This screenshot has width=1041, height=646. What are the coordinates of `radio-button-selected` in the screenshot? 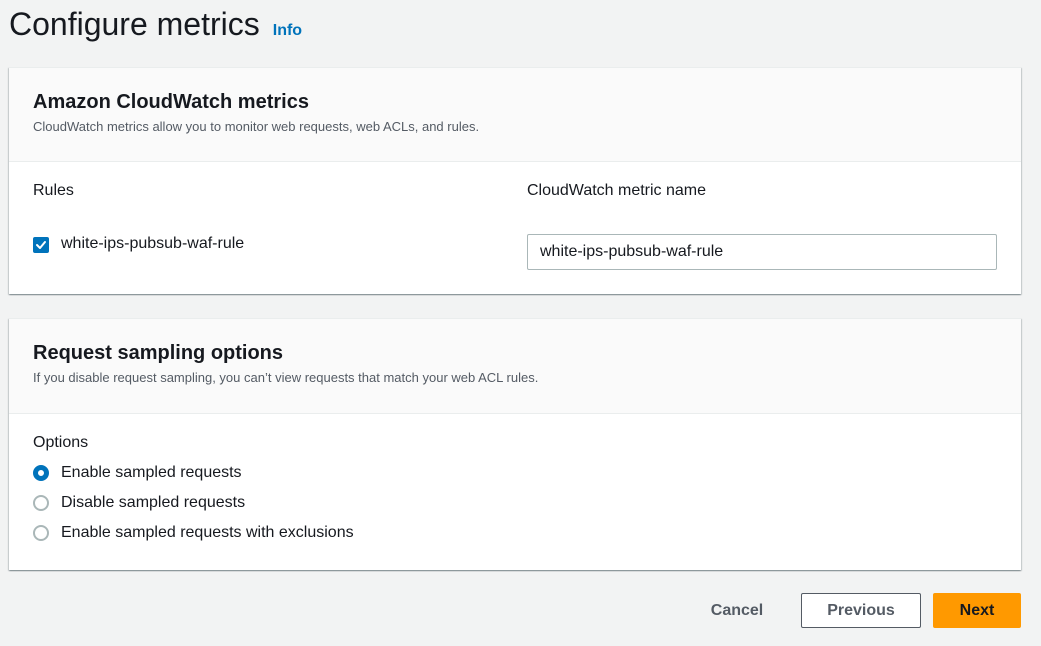 It's located at (41, 473).